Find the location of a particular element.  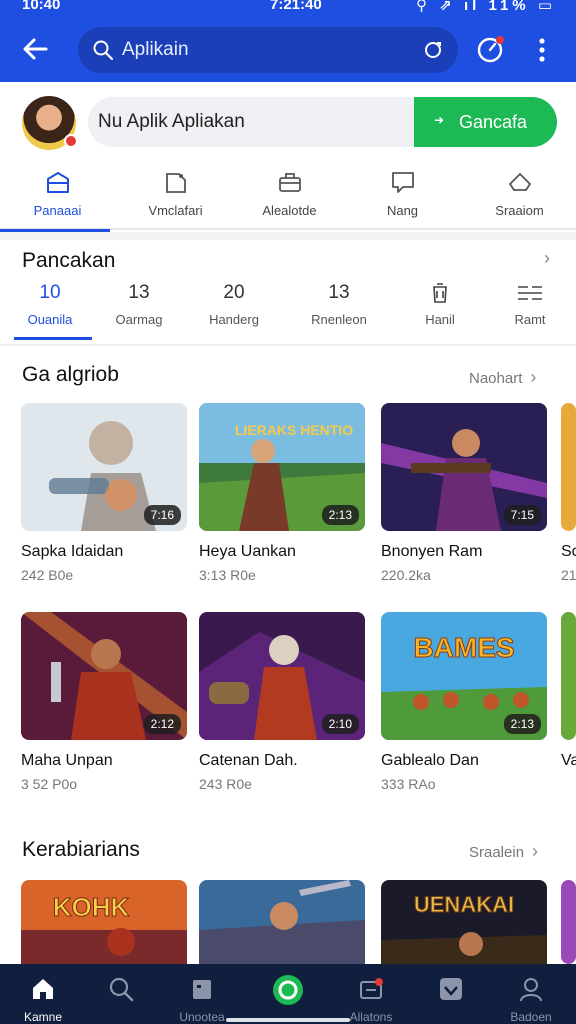

more-icon is located at coordinates (542, 50).